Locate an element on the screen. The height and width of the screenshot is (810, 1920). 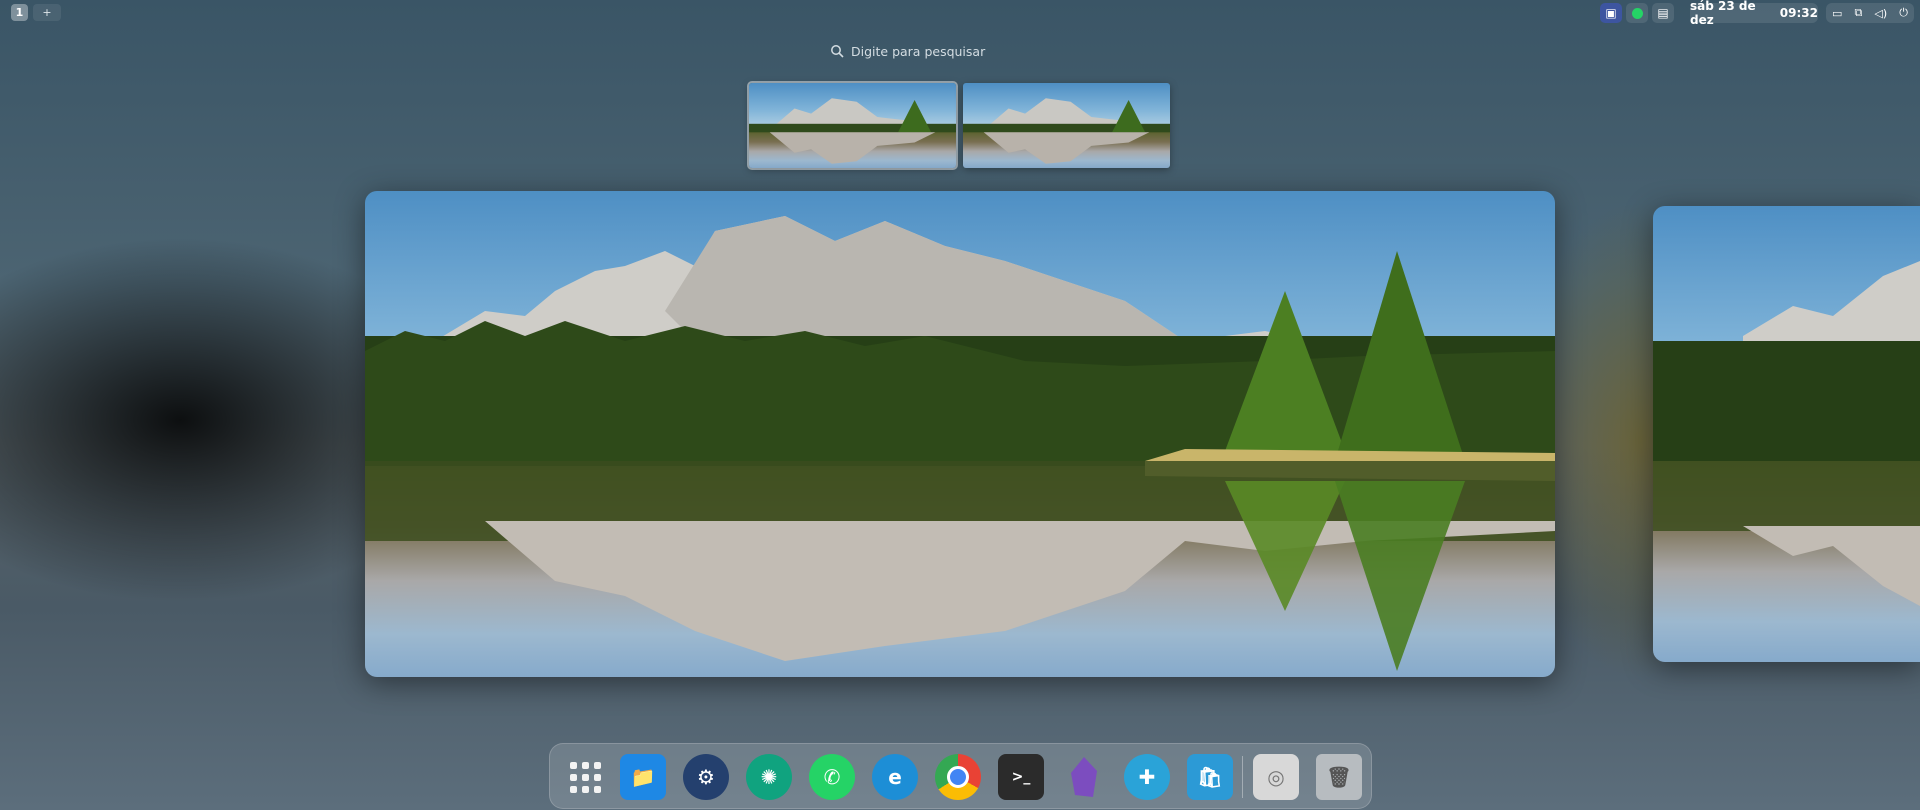
system-menu-button: ▭ ⧉ ◁) ⏻ is located at coordinates (1870, 13).